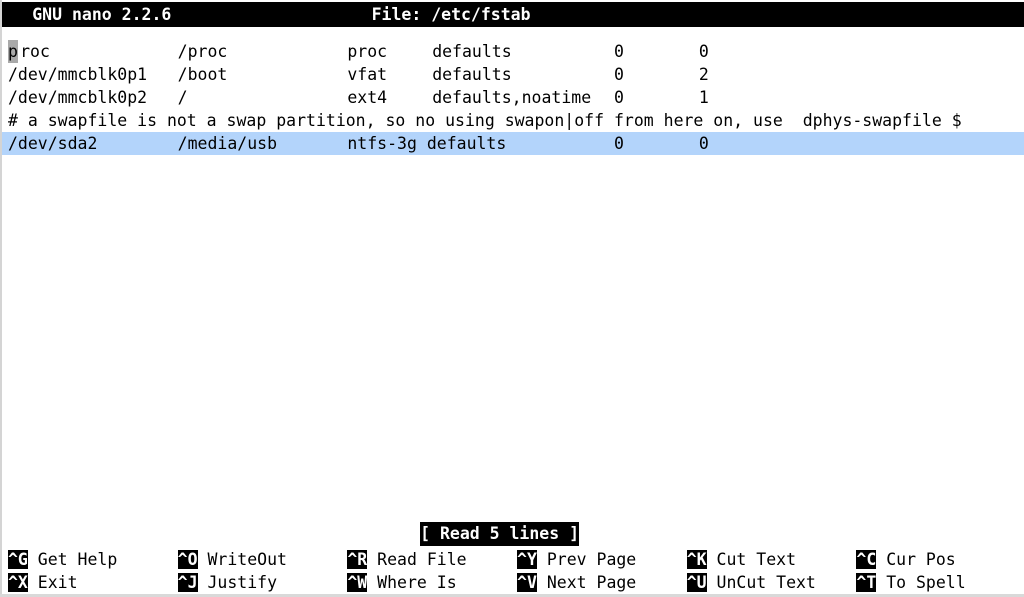 Image resolution: width=1024 pixels, height=597 pixels. Describe the element at coordinates (237, 582) in the screenshot. I see `shortcut-label: Justify` at that location.